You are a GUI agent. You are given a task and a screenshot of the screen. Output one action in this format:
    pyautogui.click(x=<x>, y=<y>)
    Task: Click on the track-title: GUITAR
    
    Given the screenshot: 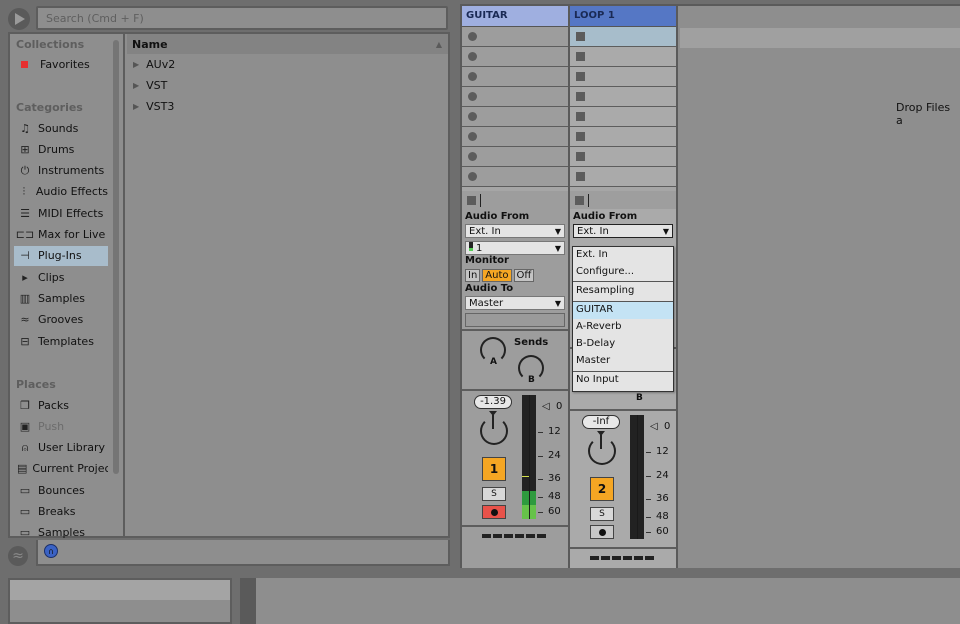 What is the action you would take?
    pyautogui.click(x=515, y=16)
    